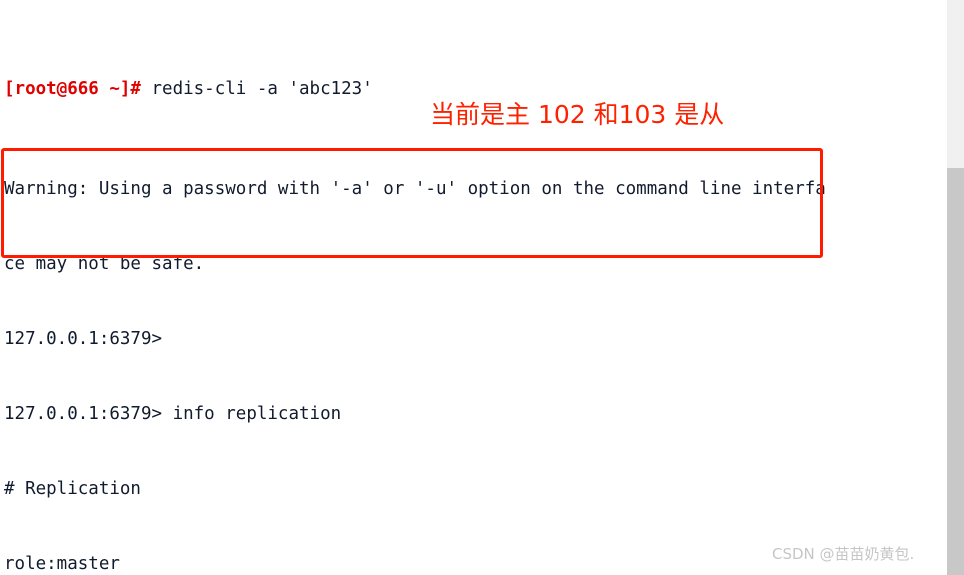 This screenshot has width=964, height=575. Describe the element at coordinates (475, 89) in the screenshot. I see `terminal-line-command: [root@666 ~]# redis-cli -a 'abc123'` at that location.